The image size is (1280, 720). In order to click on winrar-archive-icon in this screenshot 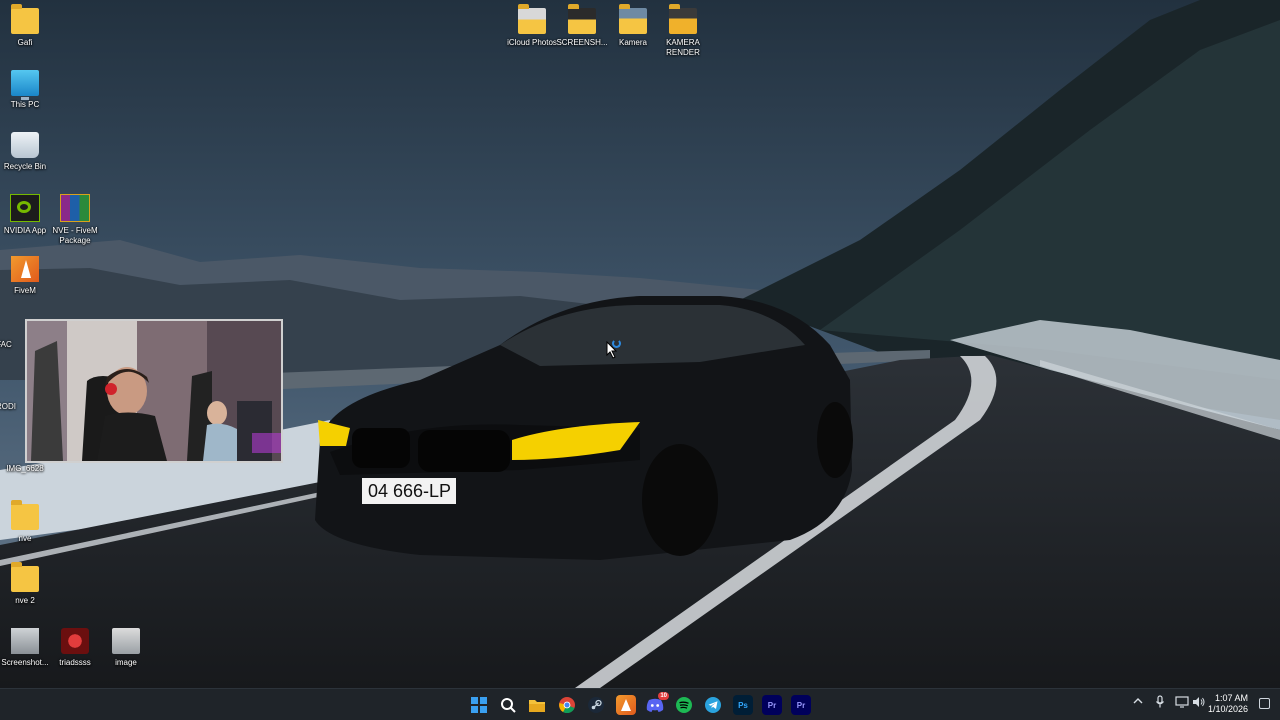, I will do `click(75, 208)`.